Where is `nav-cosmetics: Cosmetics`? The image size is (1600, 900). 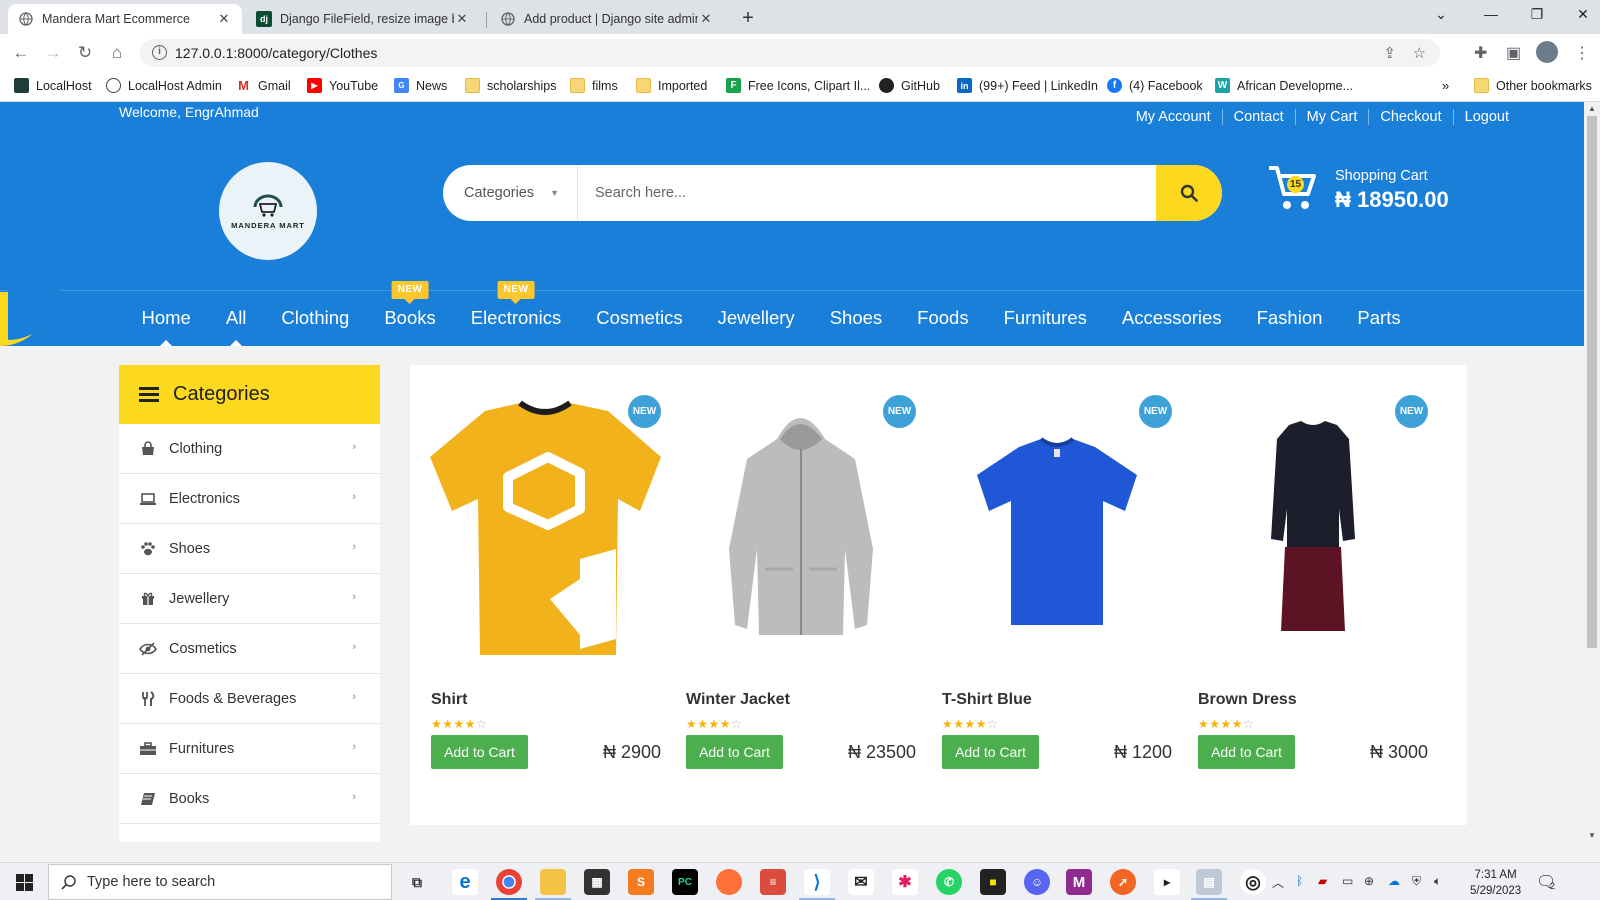 nav-cosmetics: Cosmetics is located at coordinates (639, 319).